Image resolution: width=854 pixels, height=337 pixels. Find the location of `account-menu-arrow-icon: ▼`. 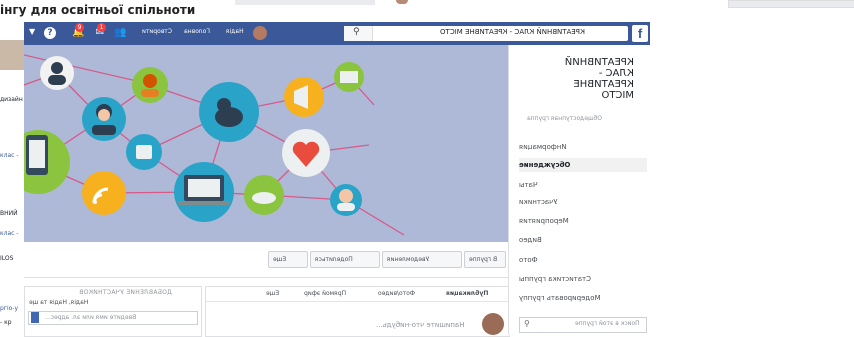

account-menu-arrow-icon: ▼ is located at coordinates (32, 31).